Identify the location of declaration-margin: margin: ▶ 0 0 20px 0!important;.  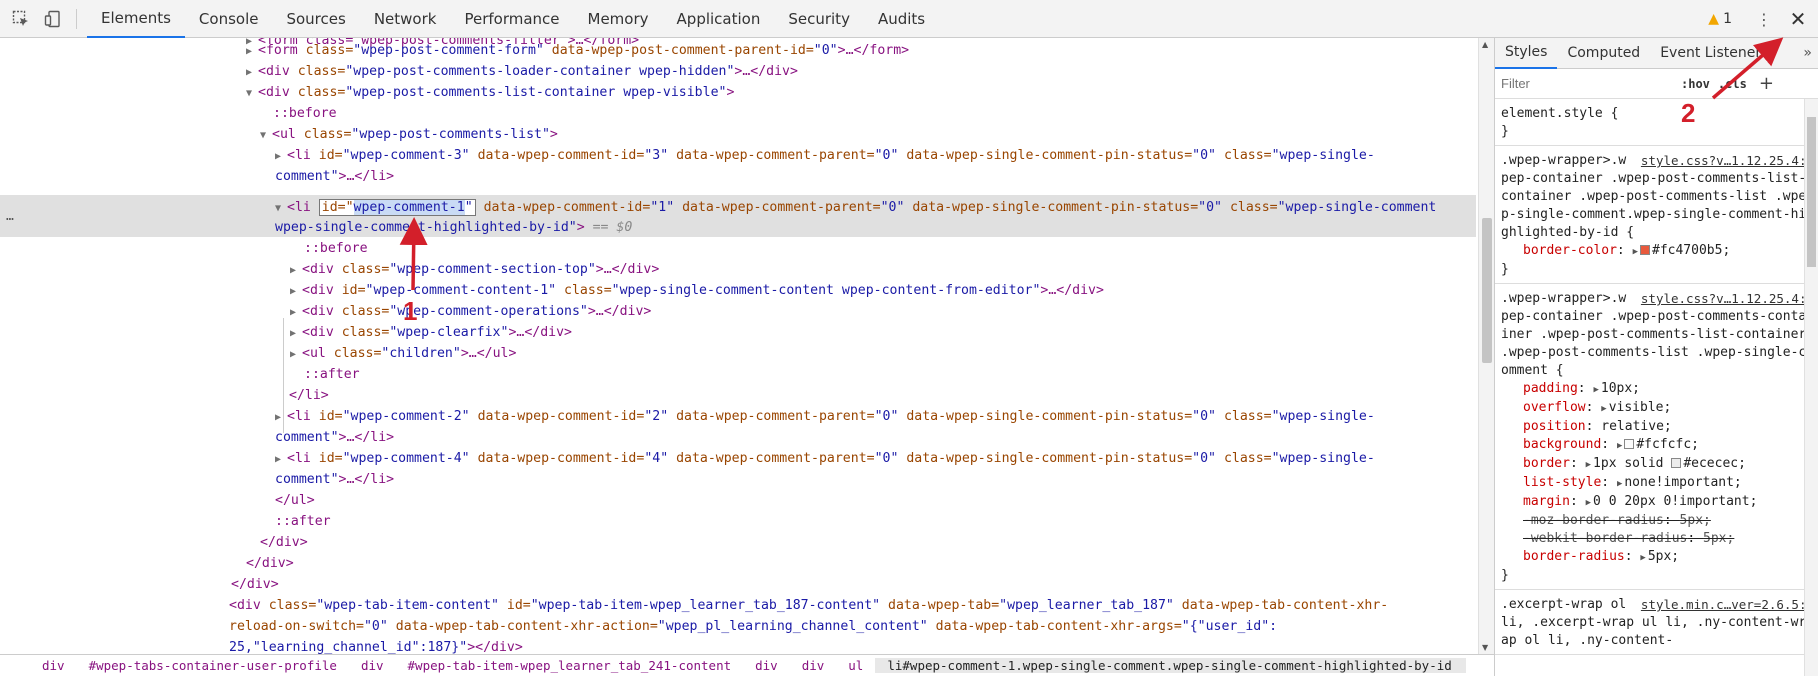
(1657, 502).